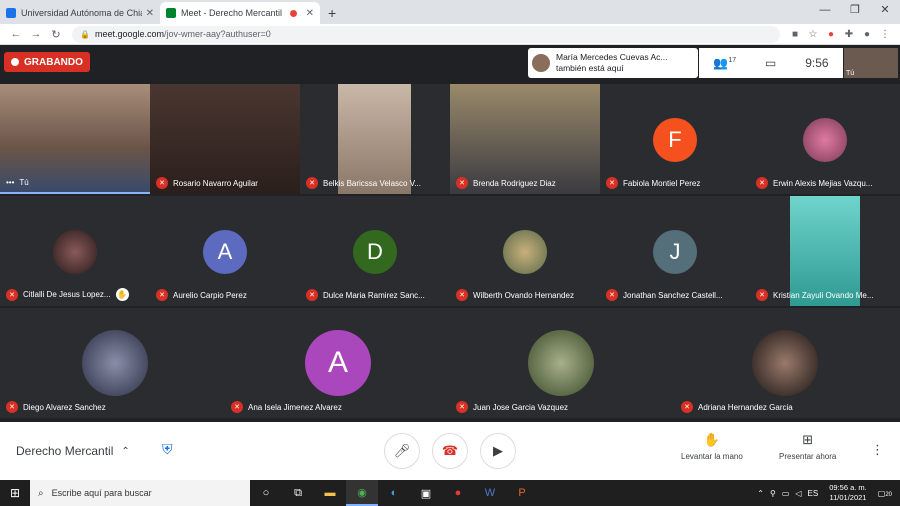 The width and height of the screenshot is (900, 506). I want to click on meeting-clock: 9:56, so click(817, 63).